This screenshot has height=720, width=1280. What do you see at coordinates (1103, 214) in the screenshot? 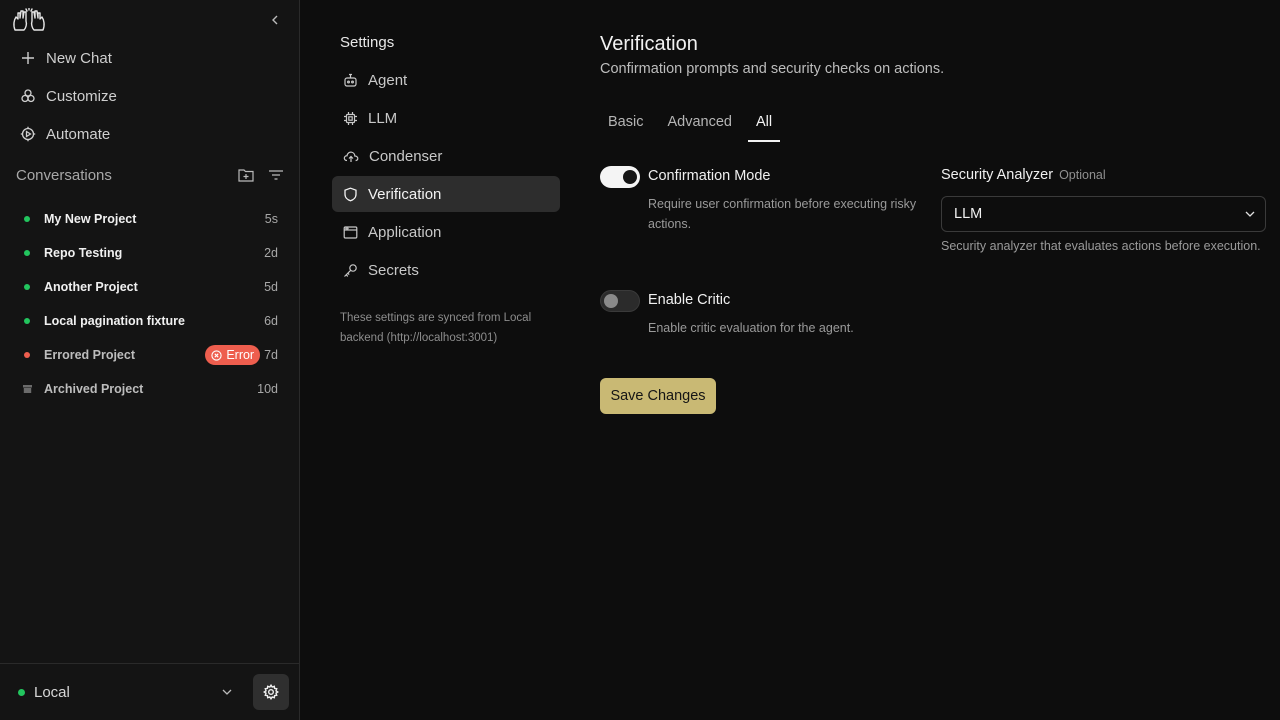
I see `security-analyzer-select: LLM` at bounding box center [1103, 214].